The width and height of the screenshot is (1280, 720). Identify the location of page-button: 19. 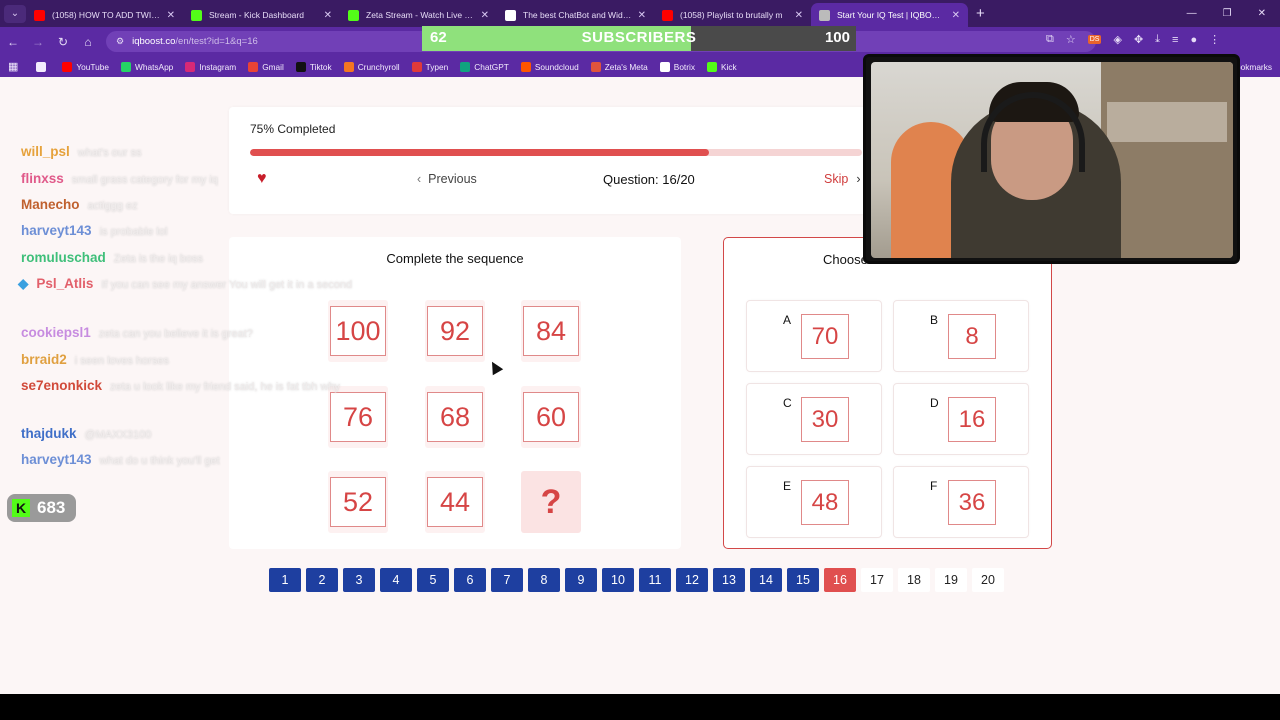
(951, 580).